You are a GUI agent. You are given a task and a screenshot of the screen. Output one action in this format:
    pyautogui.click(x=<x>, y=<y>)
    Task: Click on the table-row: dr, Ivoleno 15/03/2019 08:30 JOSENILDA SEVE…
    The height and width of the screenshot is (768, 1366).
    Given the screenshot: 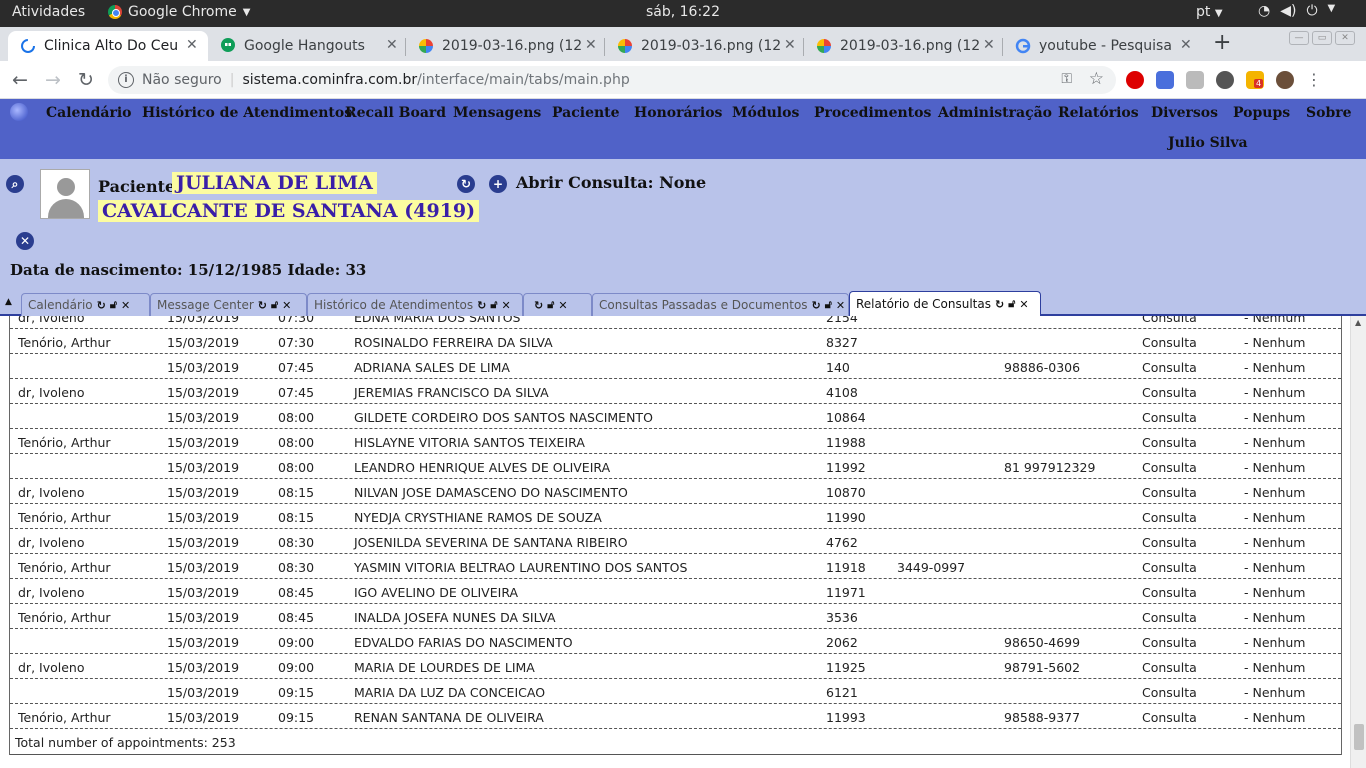 What is the action you would take?
    pyautogui.click(x=675, y=541)
    